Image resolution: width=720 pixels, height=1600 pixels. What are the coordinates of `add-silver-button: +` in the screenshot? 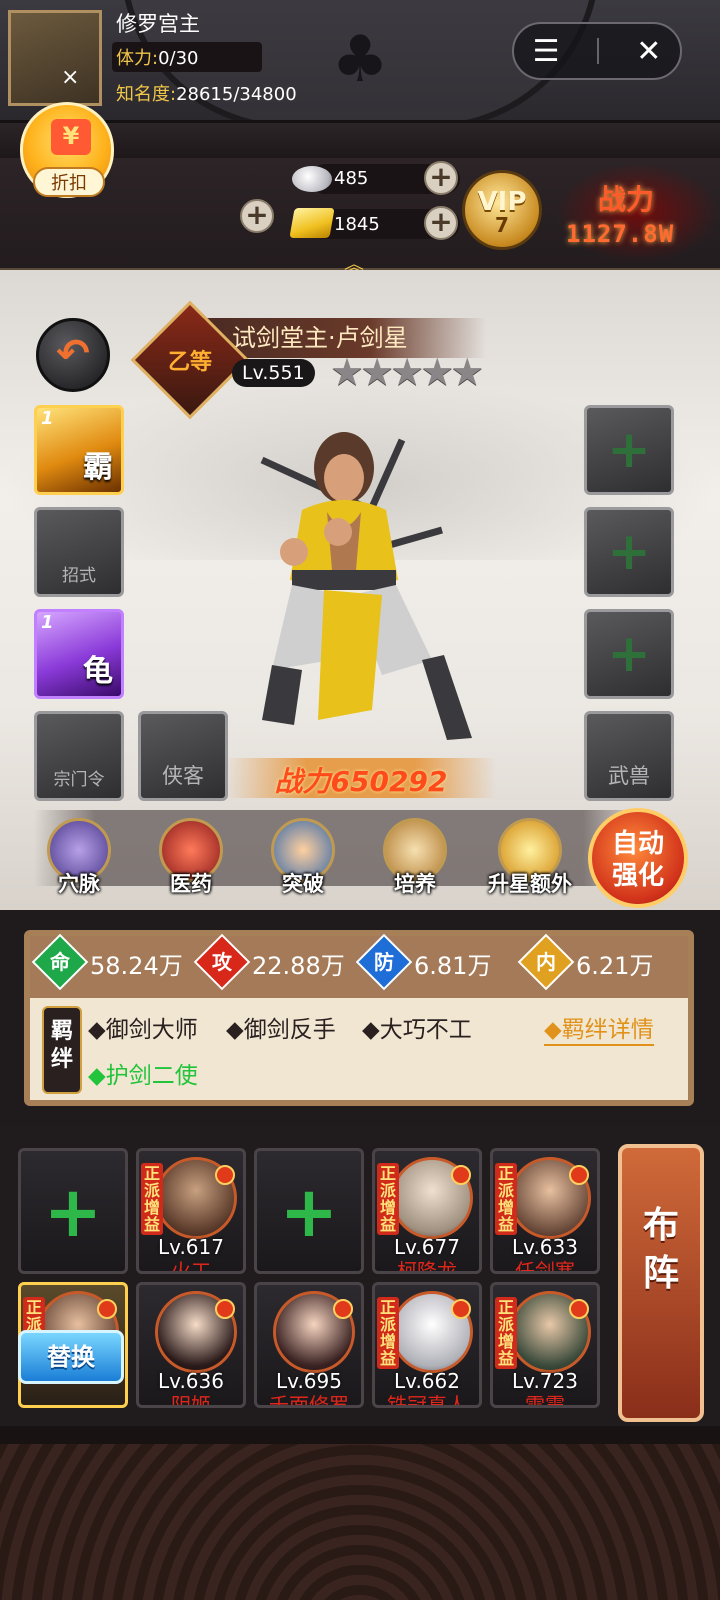 It's located at (441, 178).